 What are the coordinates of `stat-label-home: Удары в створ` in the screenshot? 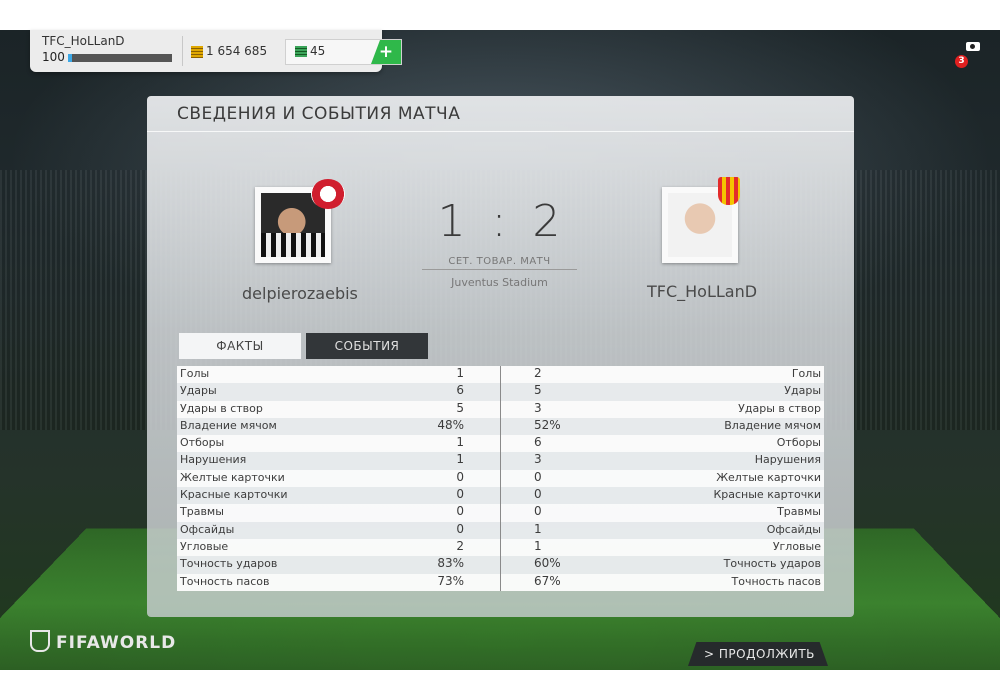 It's located at (221, 408).